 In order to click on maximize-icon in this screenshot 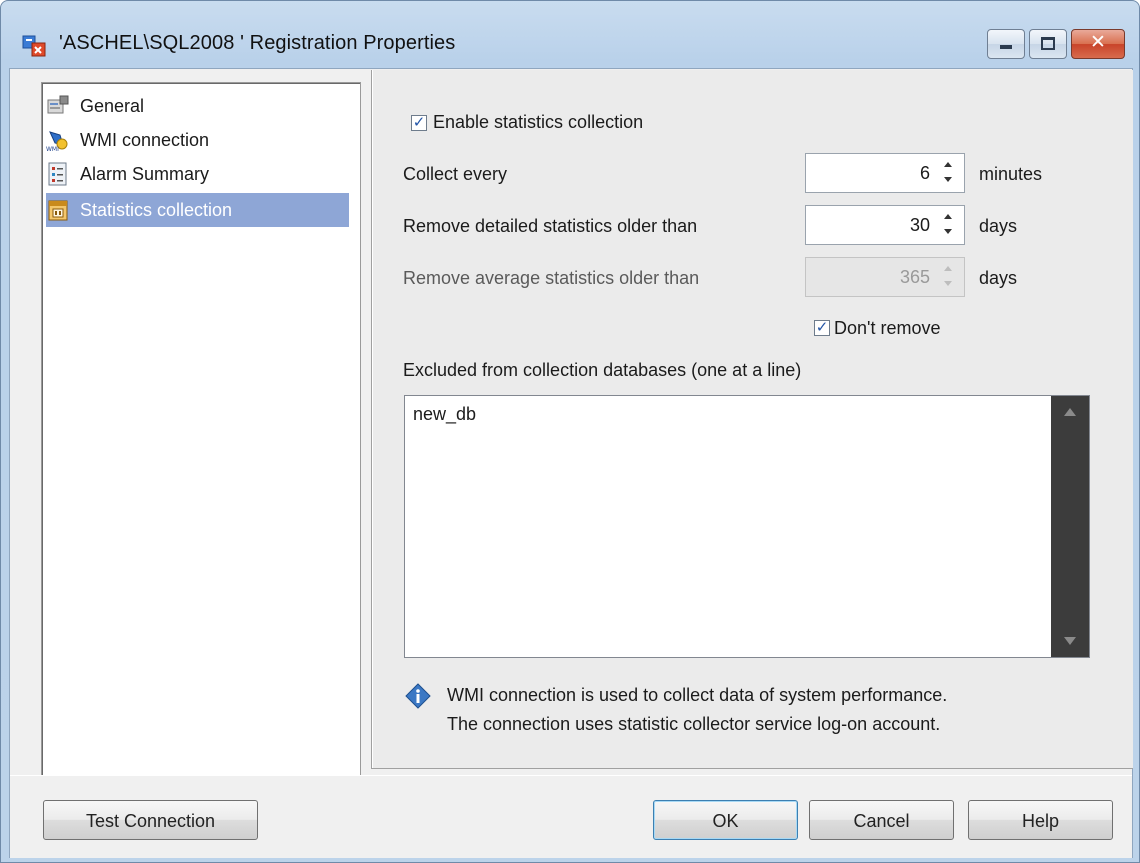, I will do `click(1048, 43)`.